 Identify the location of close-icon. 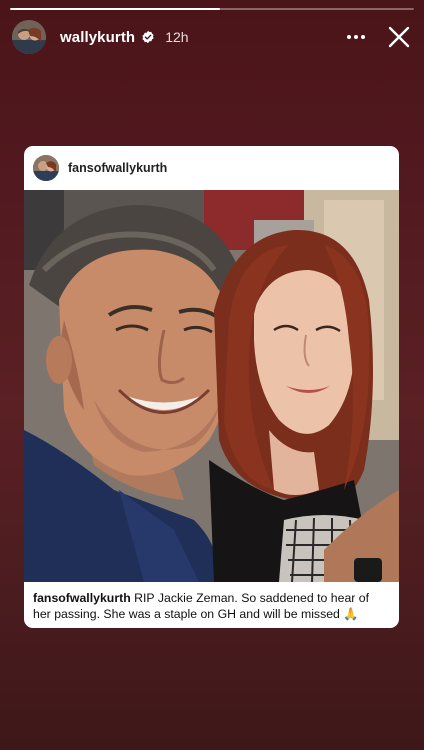
(399, 37).